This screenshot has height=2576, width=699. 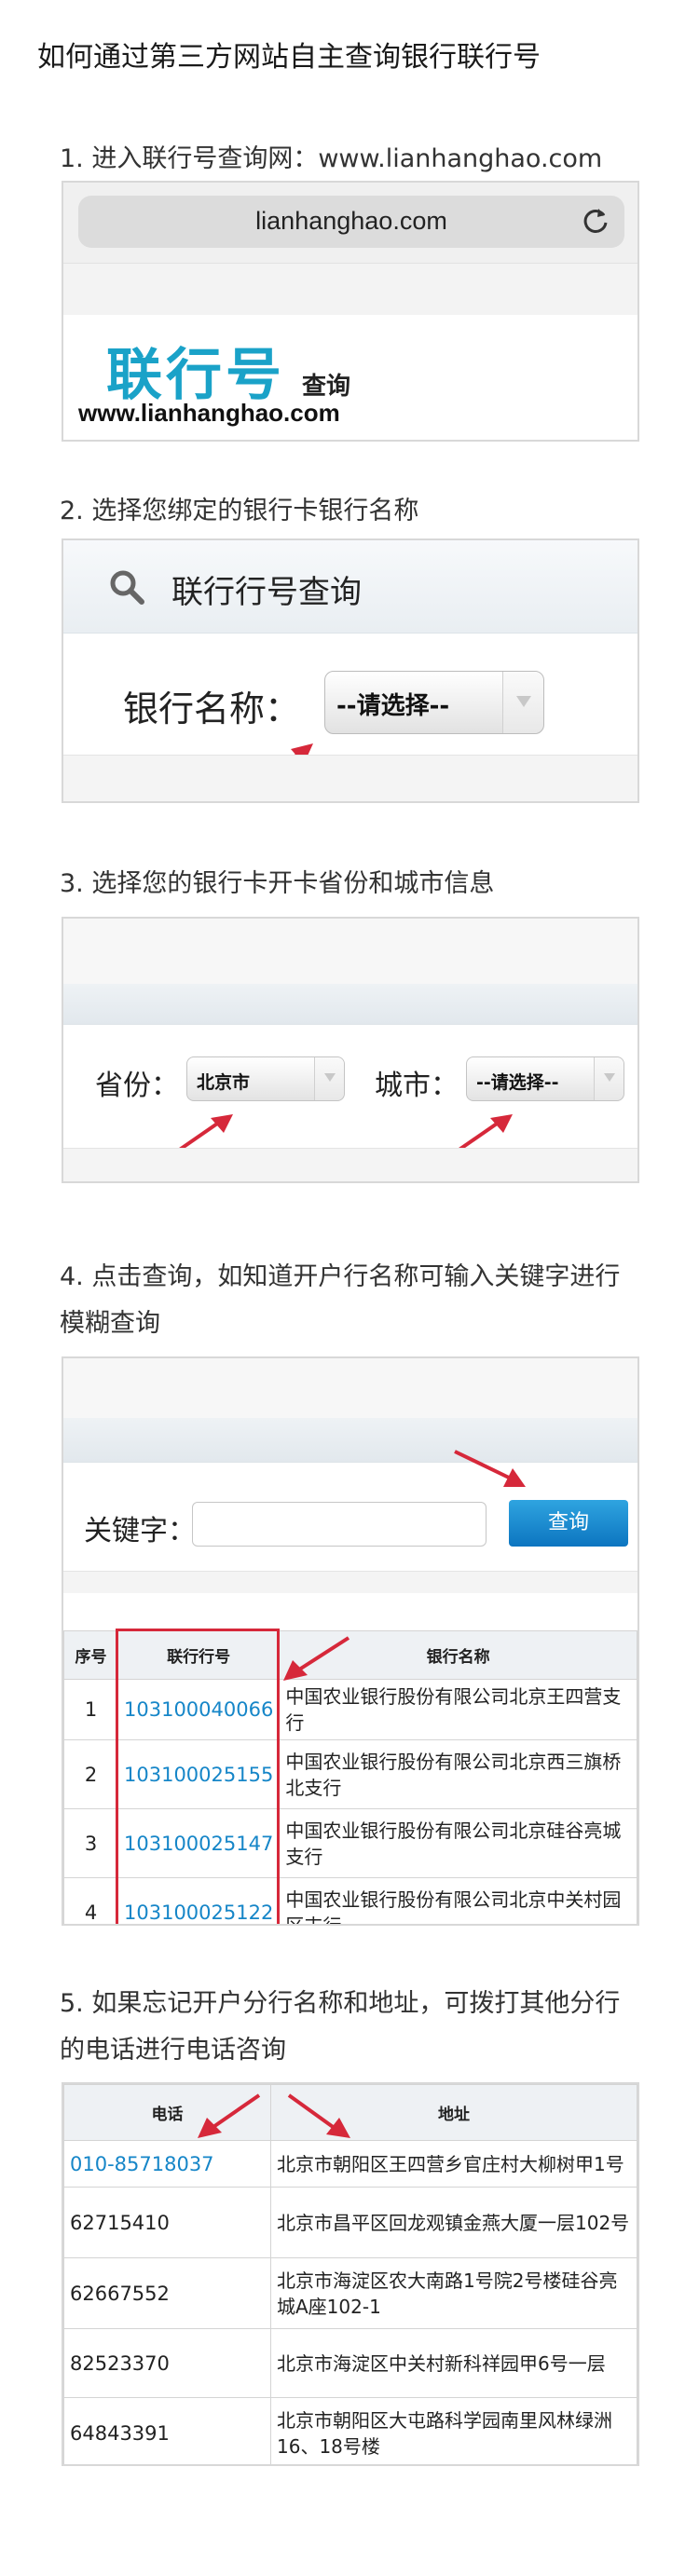 I want to click on bank-name: 中国农业银行股份有限公司北京硅谷亮城支行, so click(x=458, y=1843).